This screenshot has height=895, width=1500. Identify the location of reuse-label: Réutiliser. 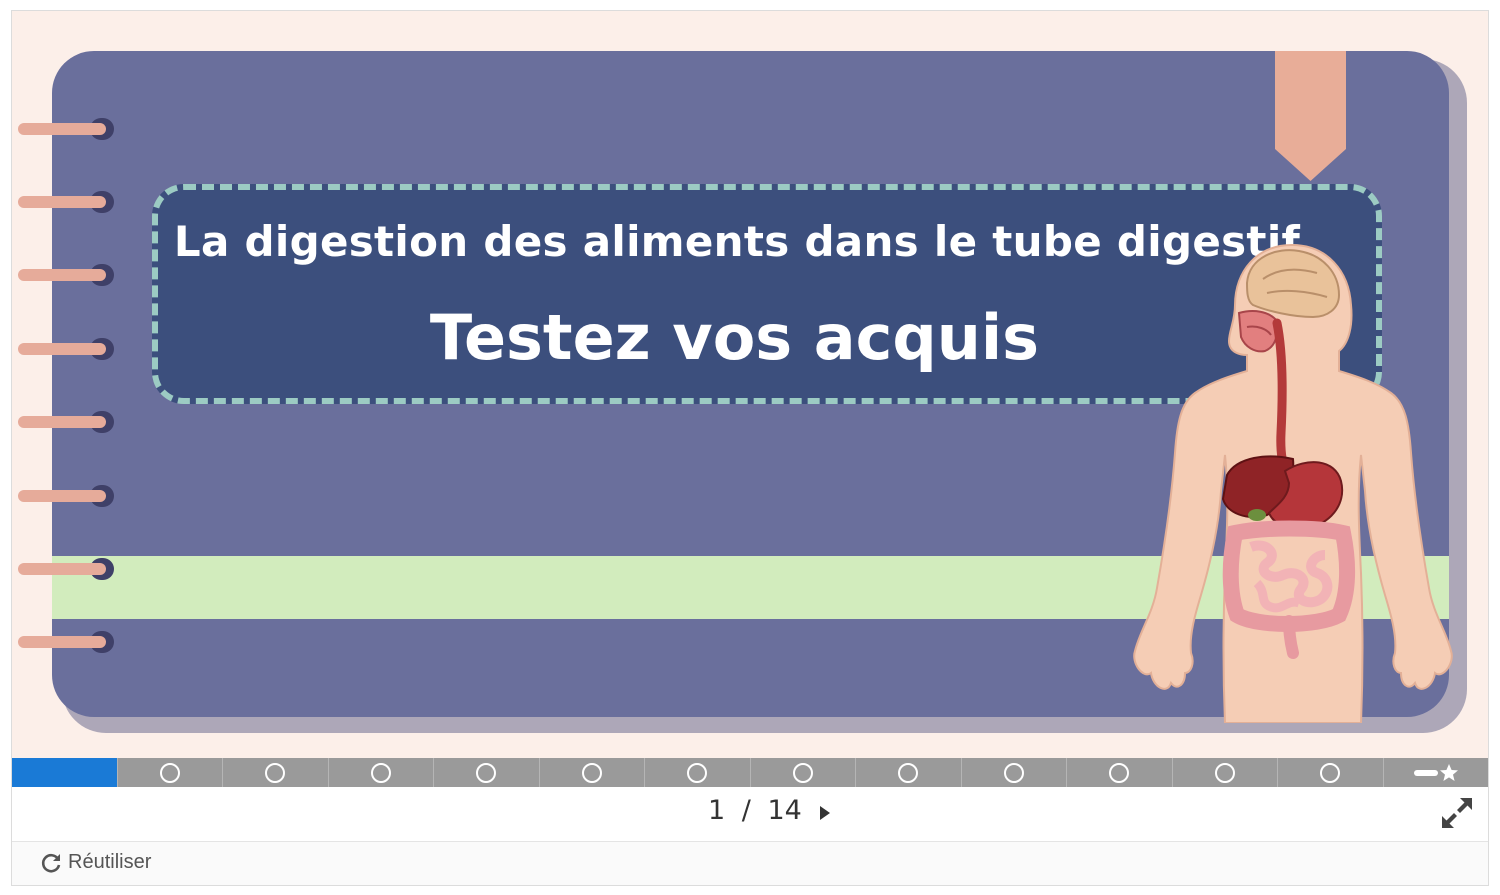
(110, 862).